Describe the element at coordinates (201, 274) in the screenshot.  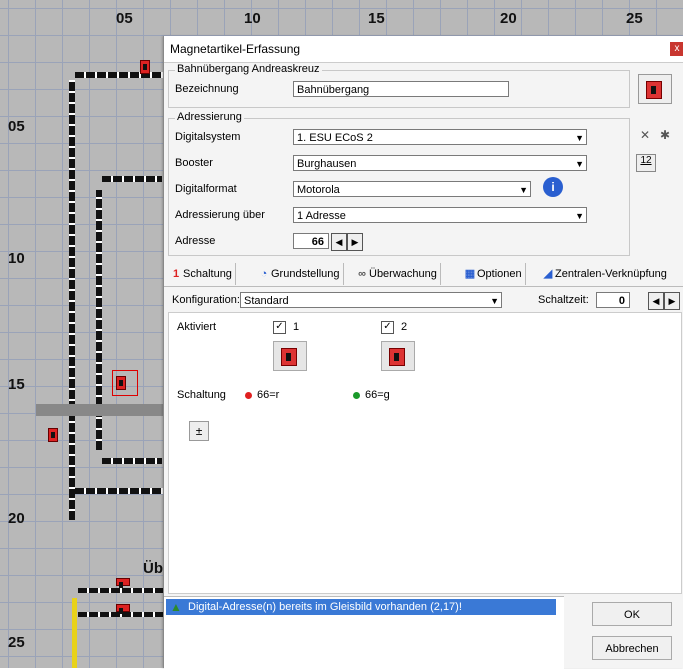
I see `tab-schaltung: 1 Schaltung` at that location.